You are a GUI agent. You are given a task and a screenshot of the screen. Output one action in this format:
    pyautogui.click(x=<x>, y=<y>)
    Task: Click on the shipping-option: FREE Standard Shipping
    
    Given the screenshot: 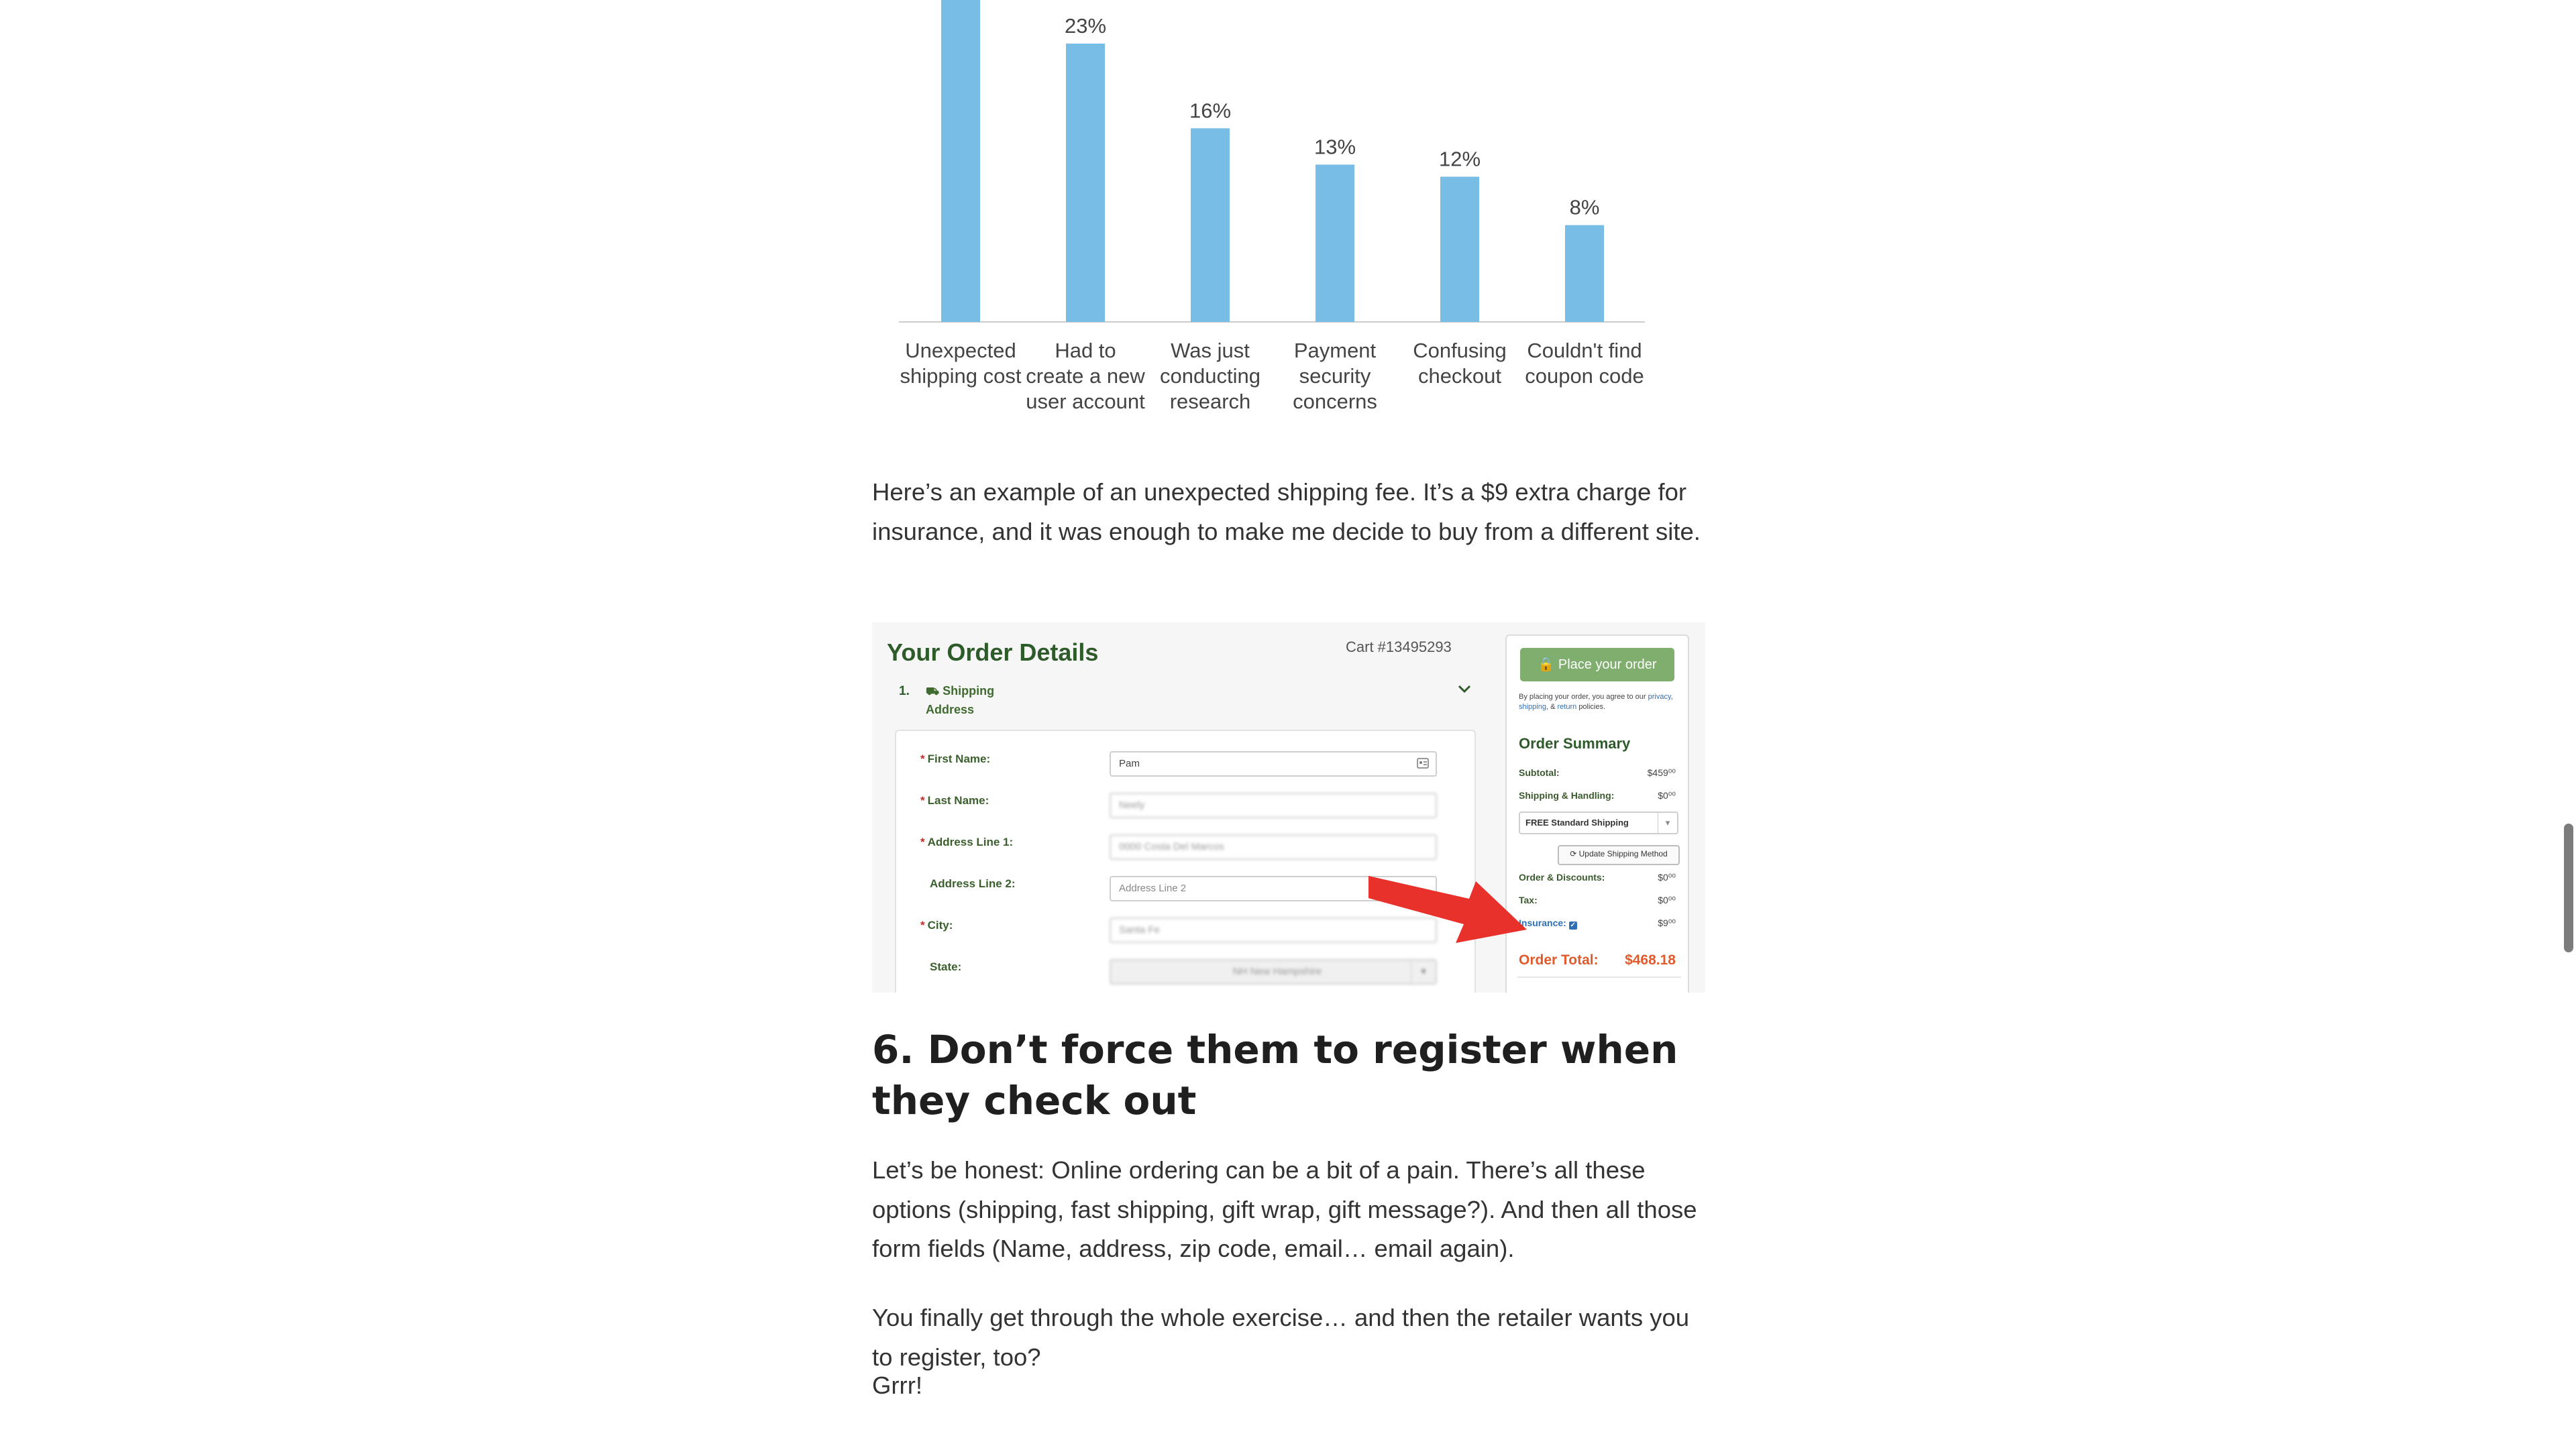 What is the action you would take?
    pyautogui.click(x=1577, y=823)
    